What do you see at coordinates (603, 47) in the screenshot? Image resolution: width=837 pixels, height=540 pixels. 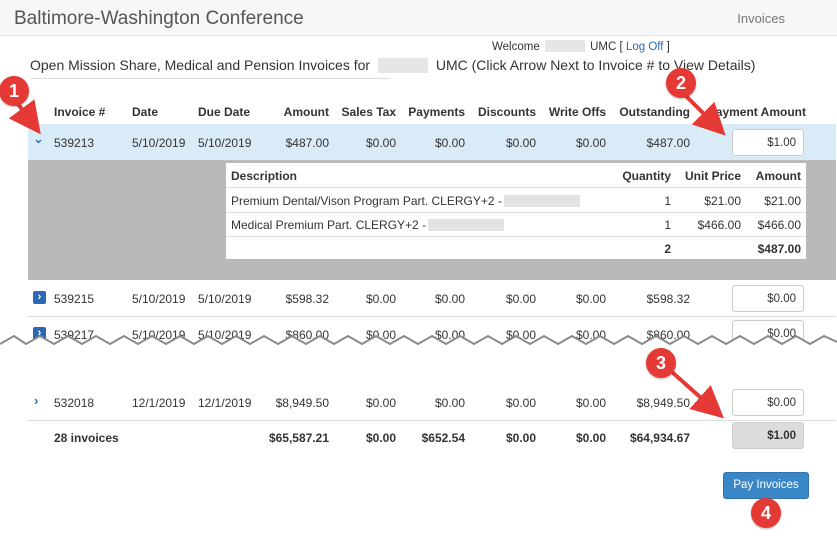 I see `welcome-umc: UMC` at bounding box center [603, 47].